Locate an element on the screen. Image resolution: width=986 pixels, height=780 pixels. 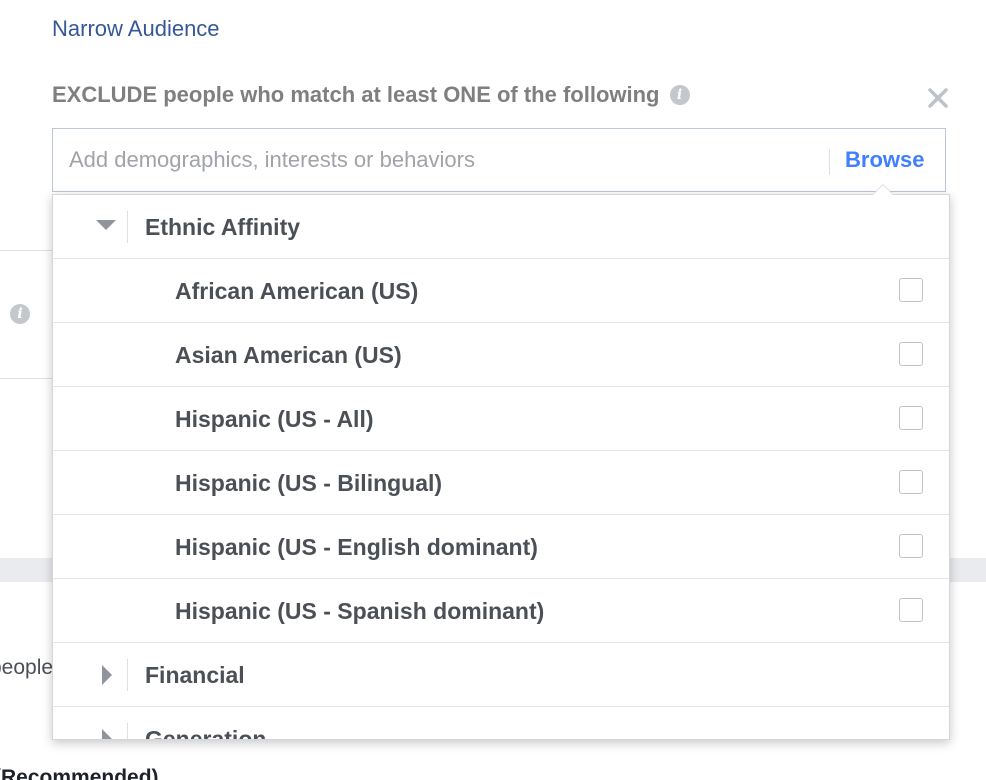
option-row: Asian American (US) is located at coordinates (501, 355).